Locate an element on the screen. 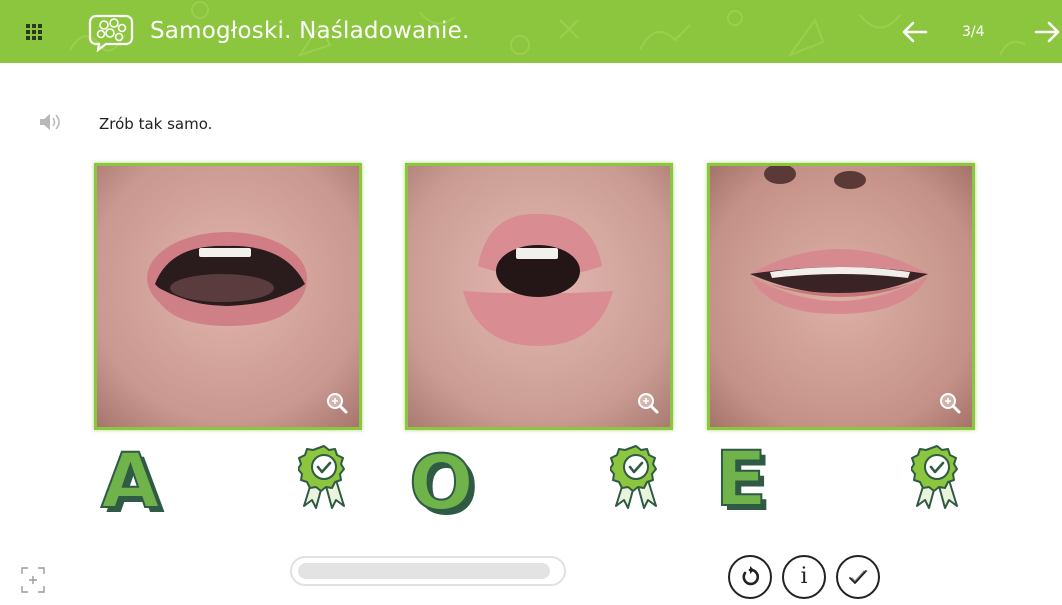  previous-page-button is located at coordinates (915, 32).